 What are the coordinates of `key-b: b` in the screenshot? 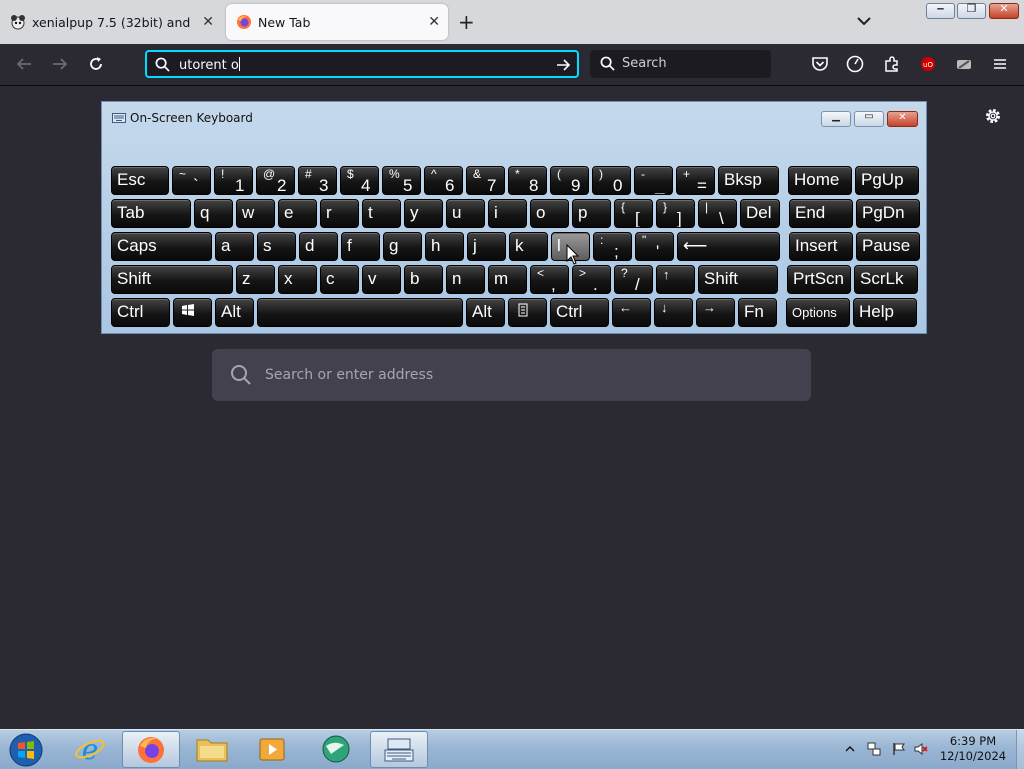 It's located at (423, 279).